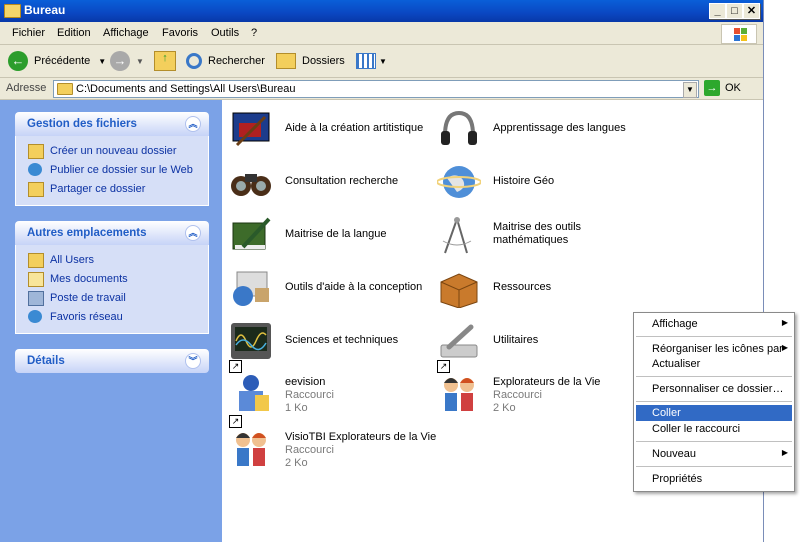  I want to click on new-folder-icon, so click(36, 151).